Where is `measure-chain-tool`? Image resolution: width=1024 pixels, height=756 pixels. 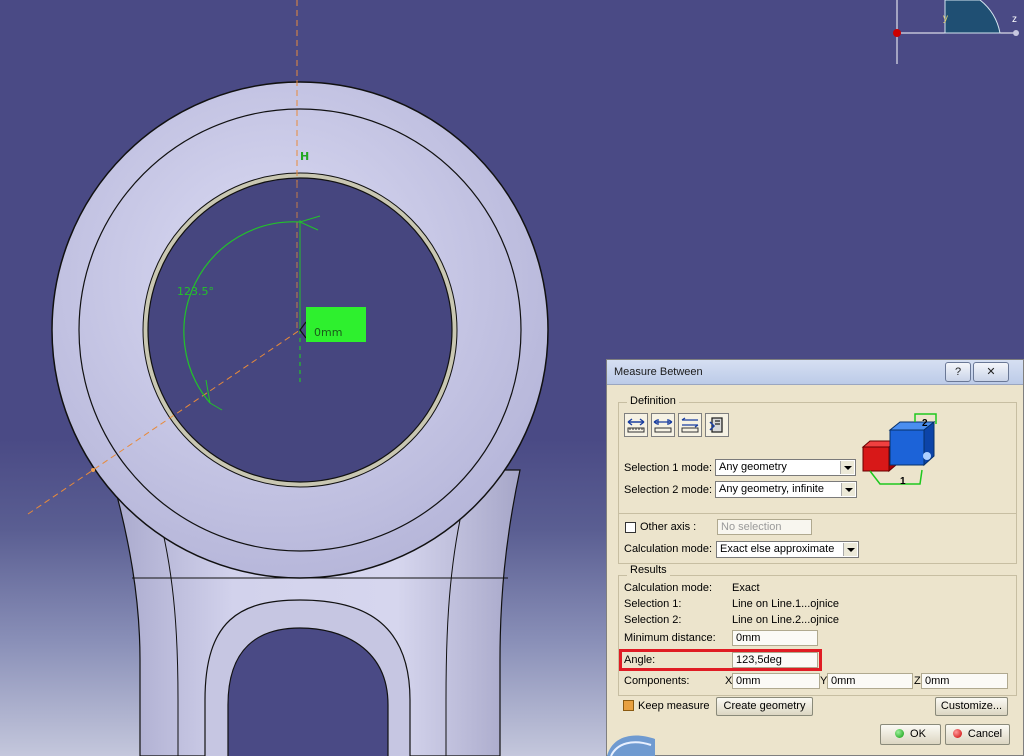
measure-chain-tool is located at coordinates (663, 425).